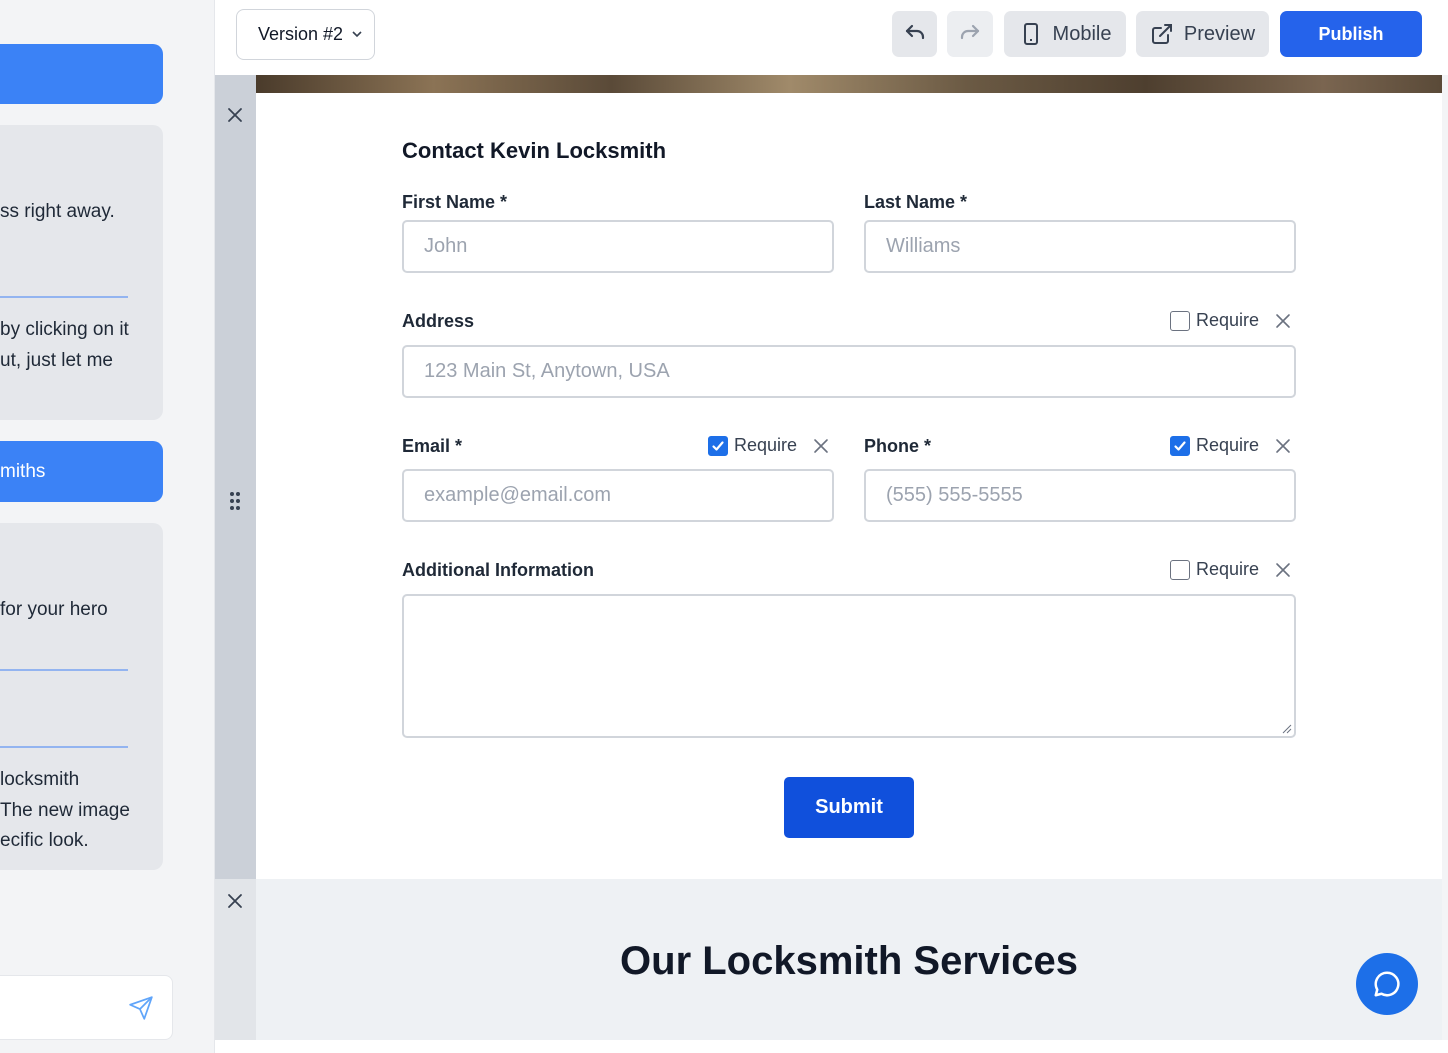 The image size is (1448, 1053). I want to click on redo-icon, so click(970, 32).